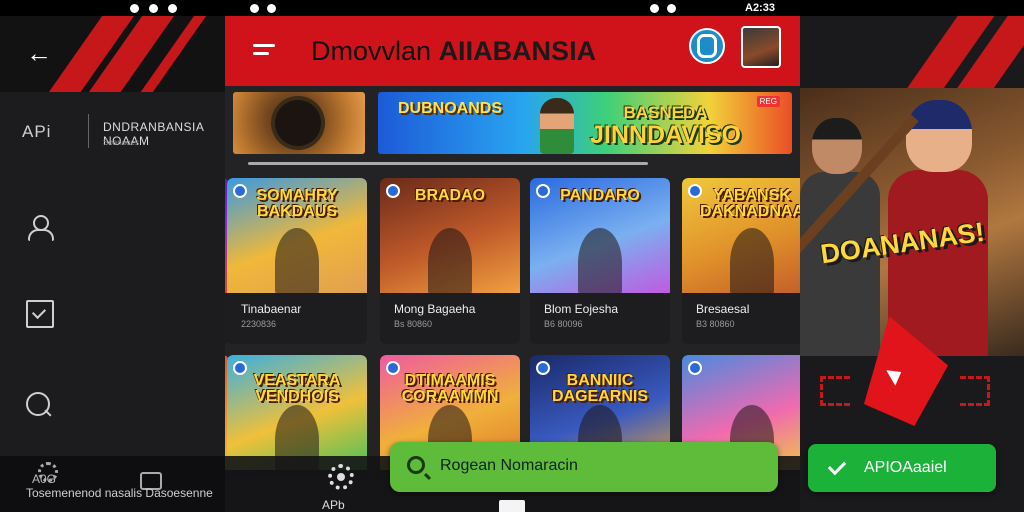  What do you see at coordinates (835, 391) in the screenshot?
I see `bracket-left` at bounding box center [835, 391].